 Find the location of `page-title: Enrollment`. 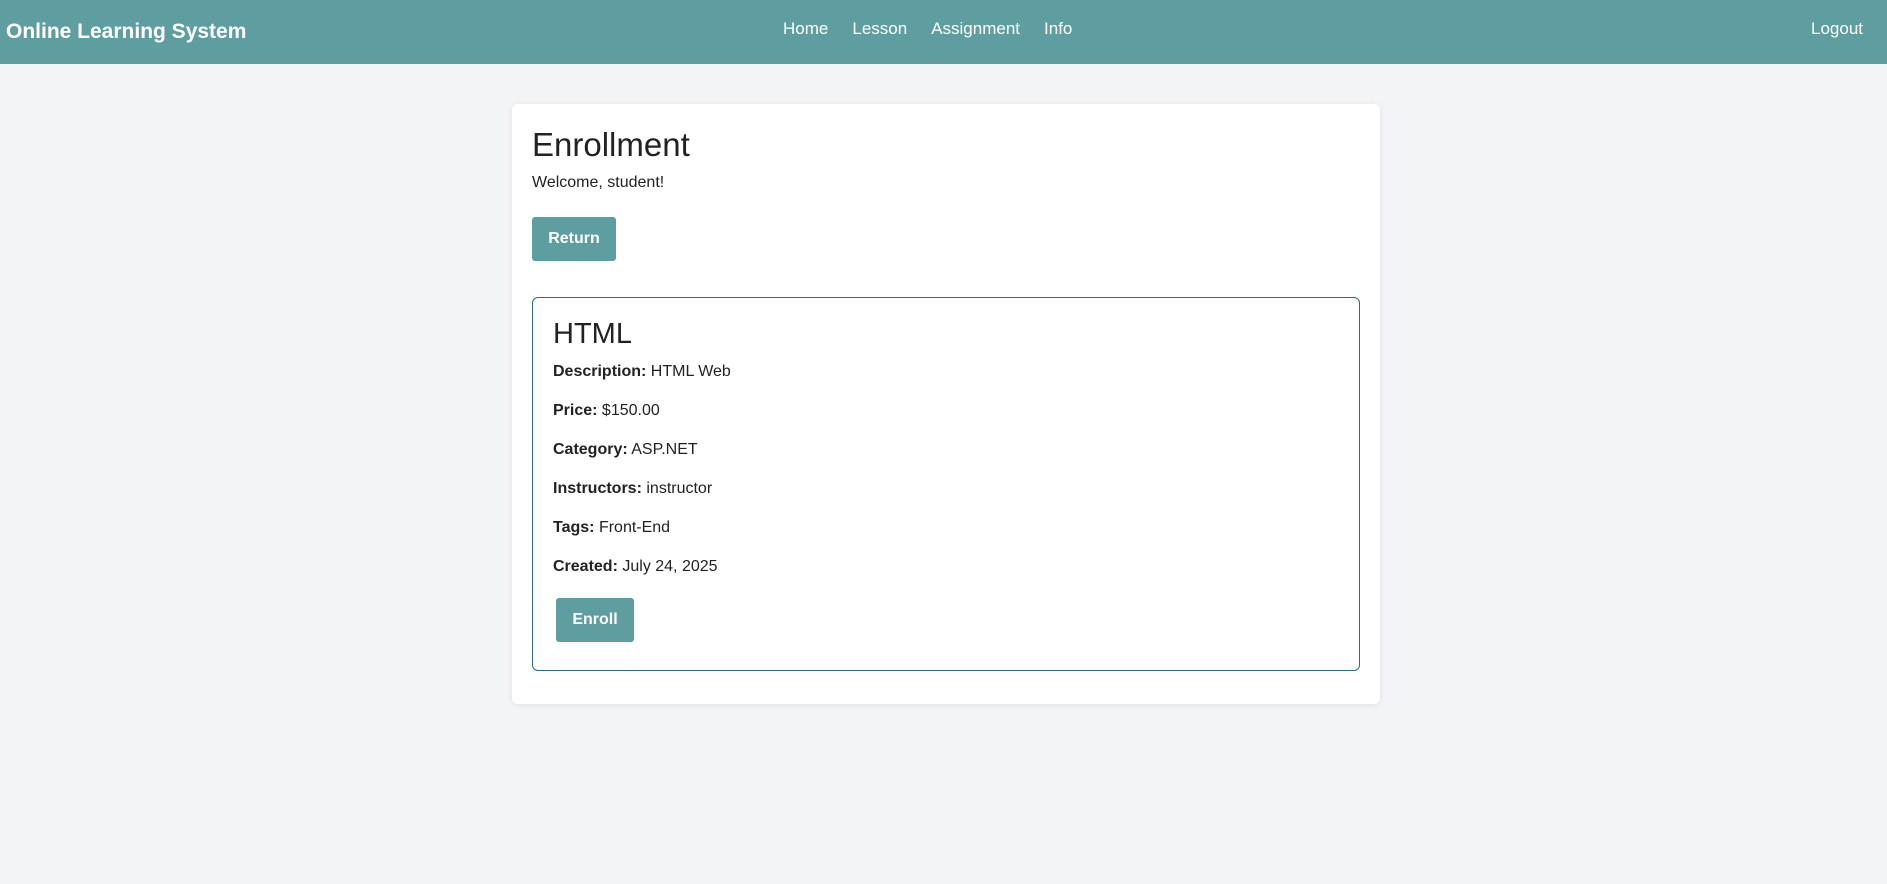

page-title: Enrollment is located at coordinates (611, 144).